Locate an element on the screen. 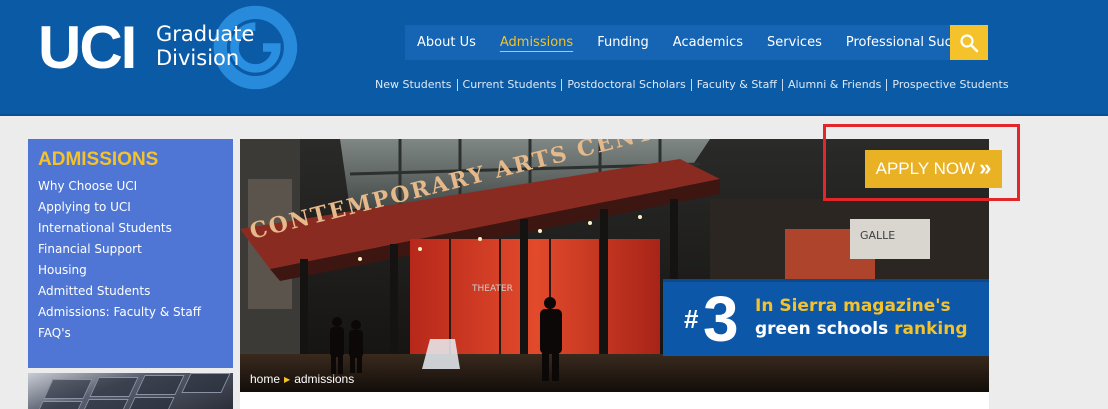  sign-theater: THEATER is located at coordinates (492, 289).